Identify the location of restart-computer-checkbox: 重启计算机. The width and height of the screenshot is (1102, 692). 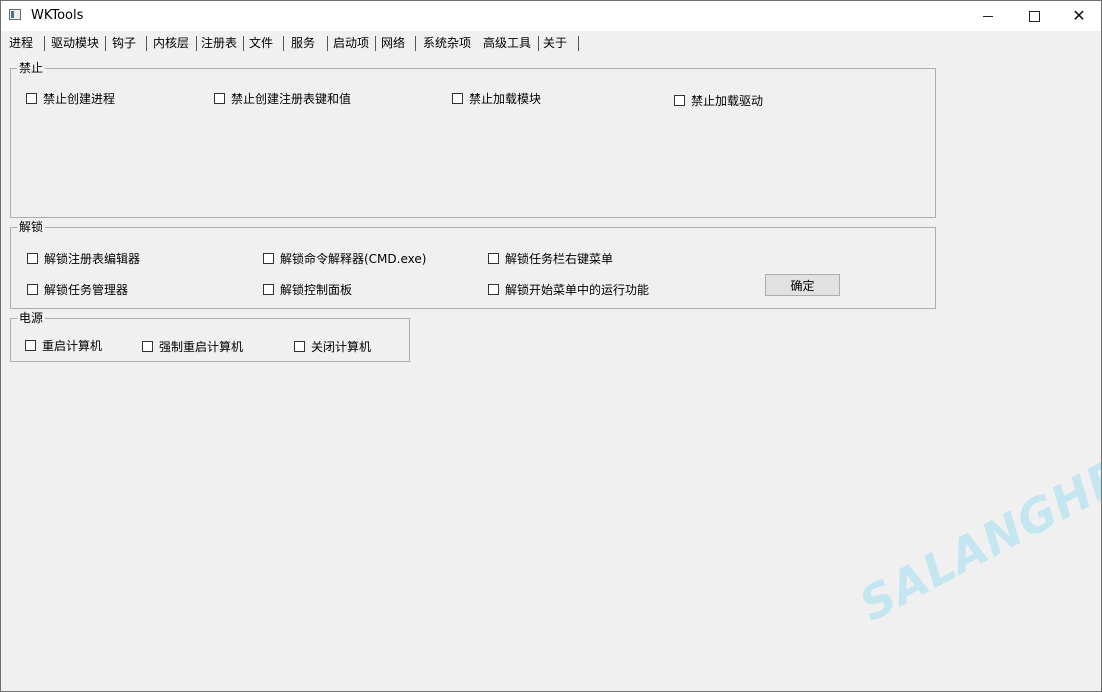
(63, 345).